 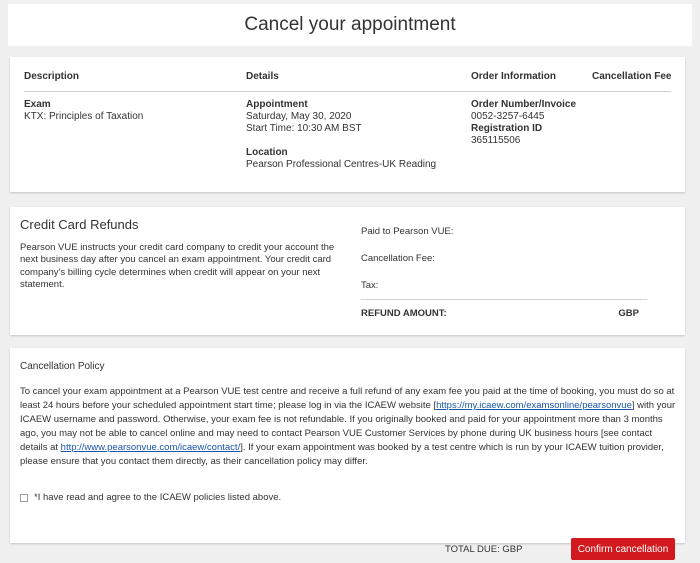 I want to click on total-due: TOTAL DUE: GBP, so click(x=484, y=549).